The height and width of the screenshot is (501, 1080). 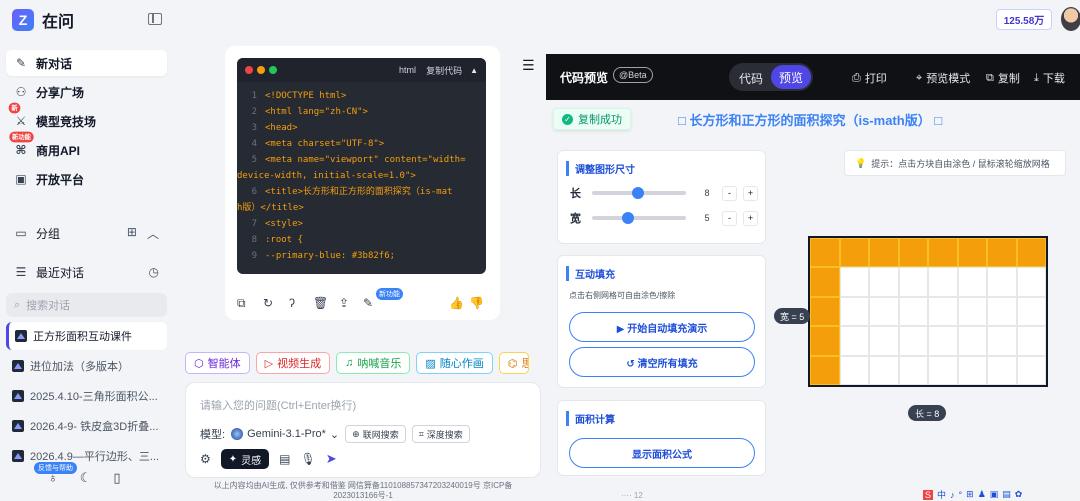 I want to click on length-minus-button: -, so click(x=729, y=193).